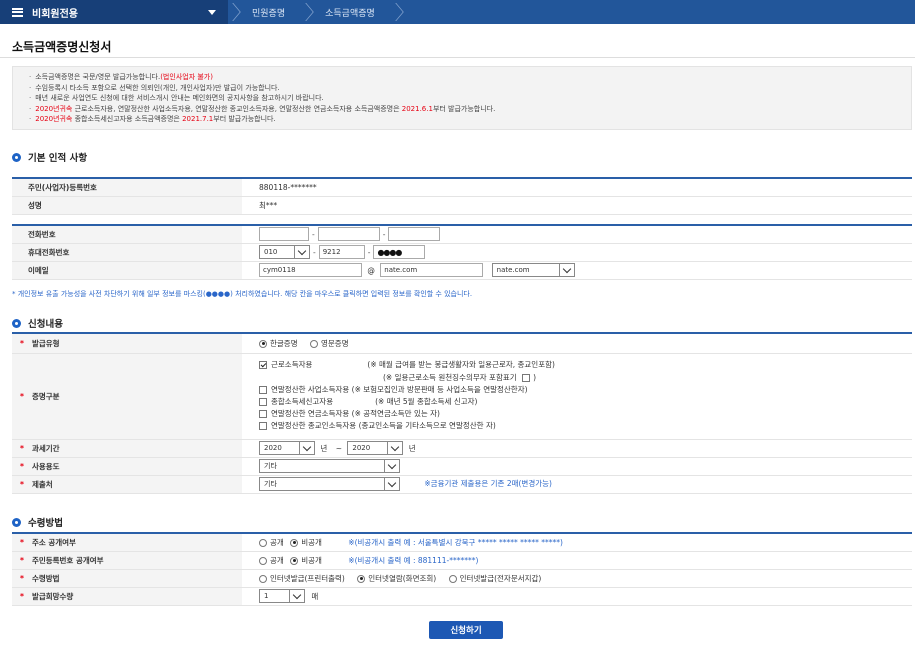 The image size is (915, 652). I want to click on section-heading-apply: 신청내용, so click(37, 323).